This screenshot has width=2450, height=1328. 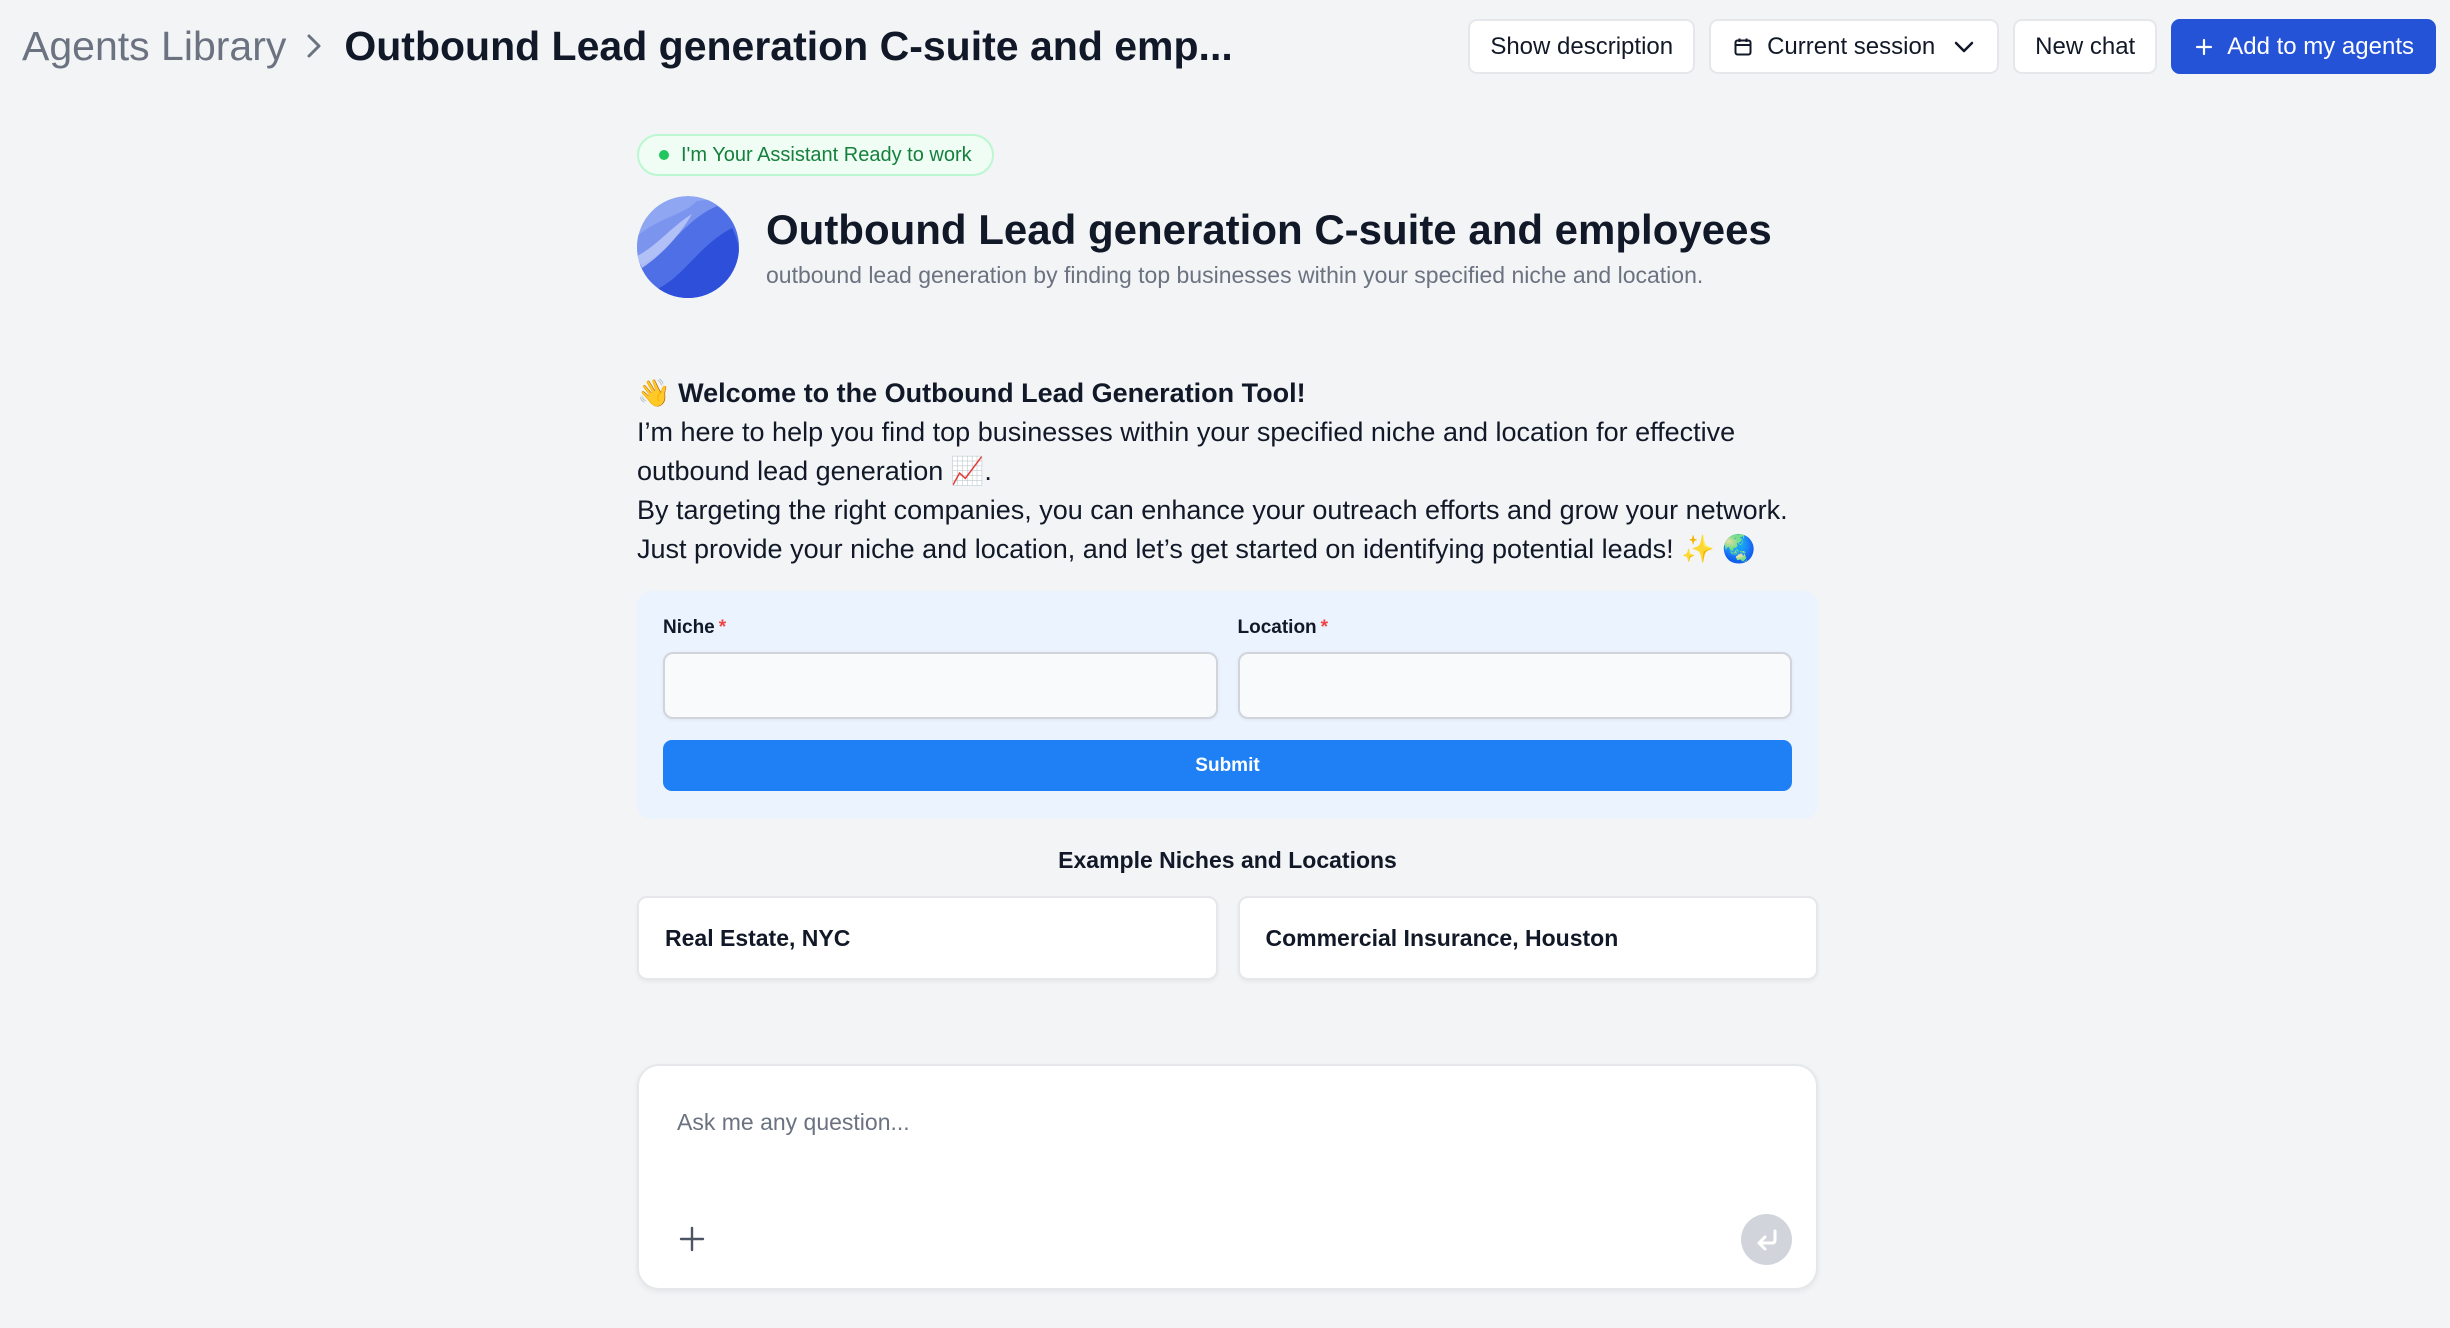 What do you see at coordinates (1227, 1177) in the screenshot?
I see `chat-composer` at bounding box center [1227, 1177].